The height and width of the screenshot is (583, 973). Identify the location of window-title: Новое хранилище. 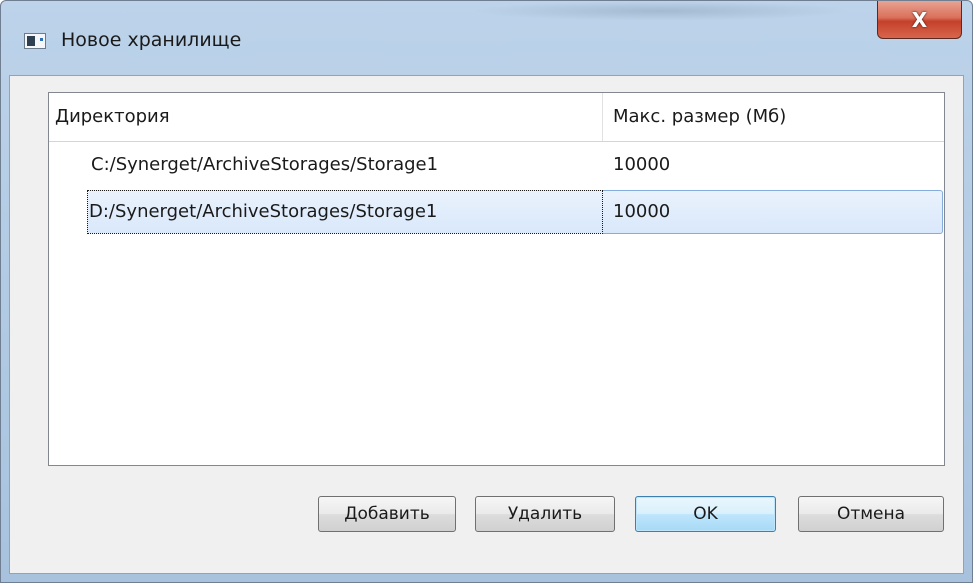
(151, 40).